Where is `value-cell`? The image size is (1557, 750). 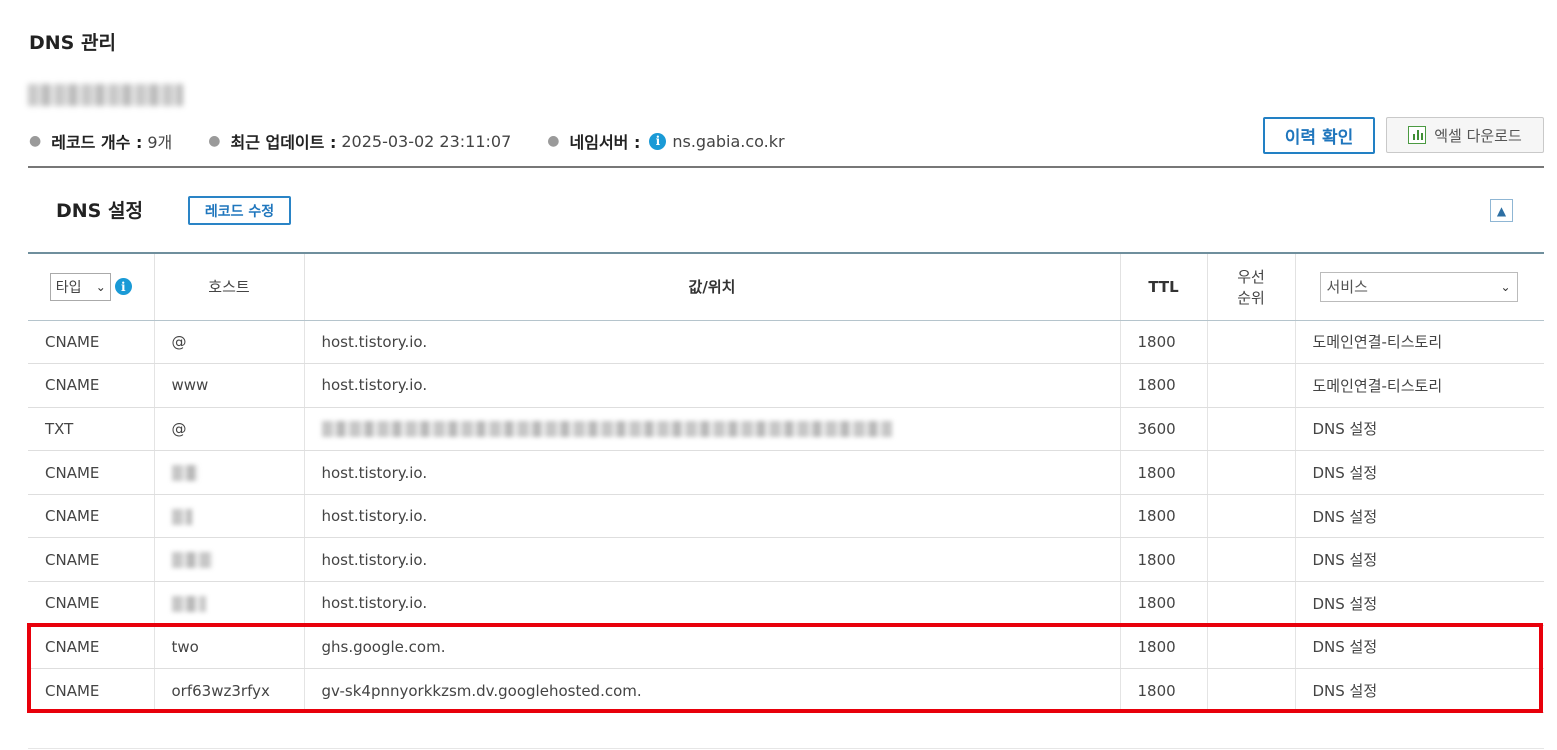
value-cell is located at coordinates (712, 429).